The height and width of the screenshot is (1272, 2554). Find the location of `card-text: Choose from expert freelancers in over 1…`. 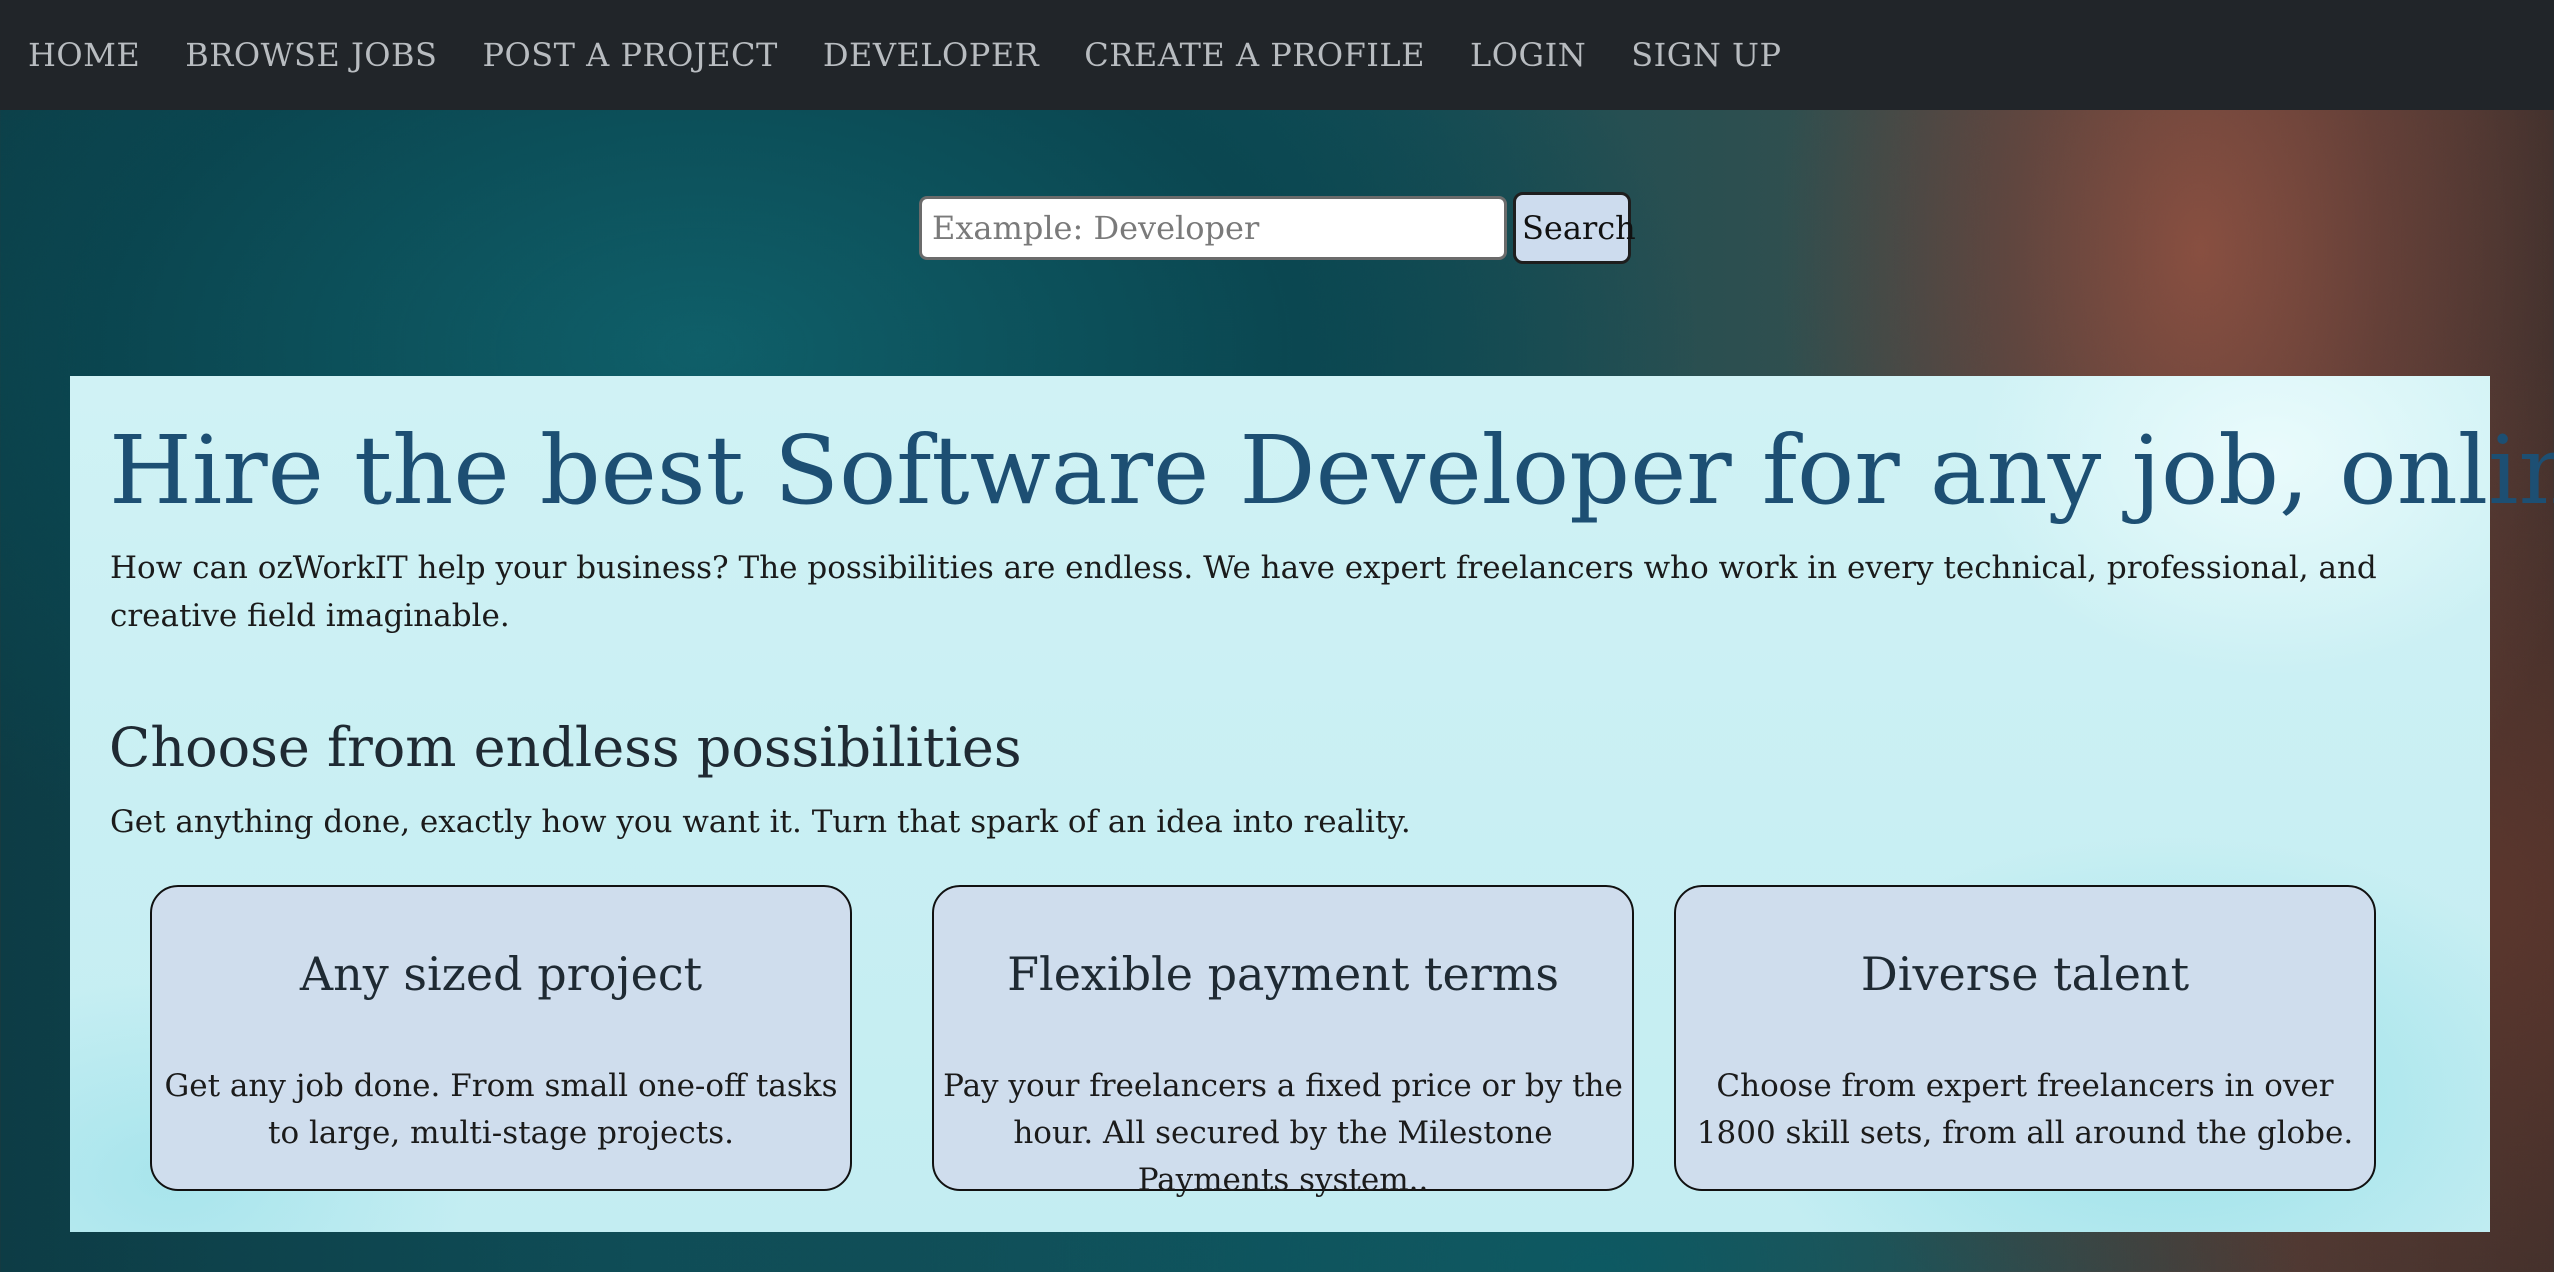

card-text: Choose from expert freelancers in over 1… is located at coordinates (2025, 1109).